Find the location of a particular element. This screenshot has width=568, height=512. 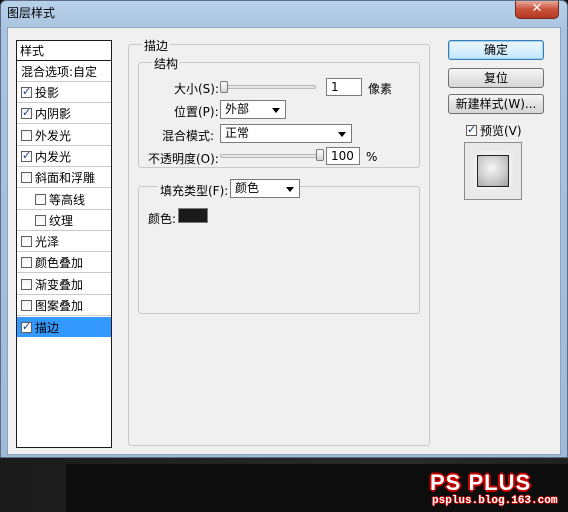

list-item-style: 斜面和浮雕 is located at coordinates (64, 178).